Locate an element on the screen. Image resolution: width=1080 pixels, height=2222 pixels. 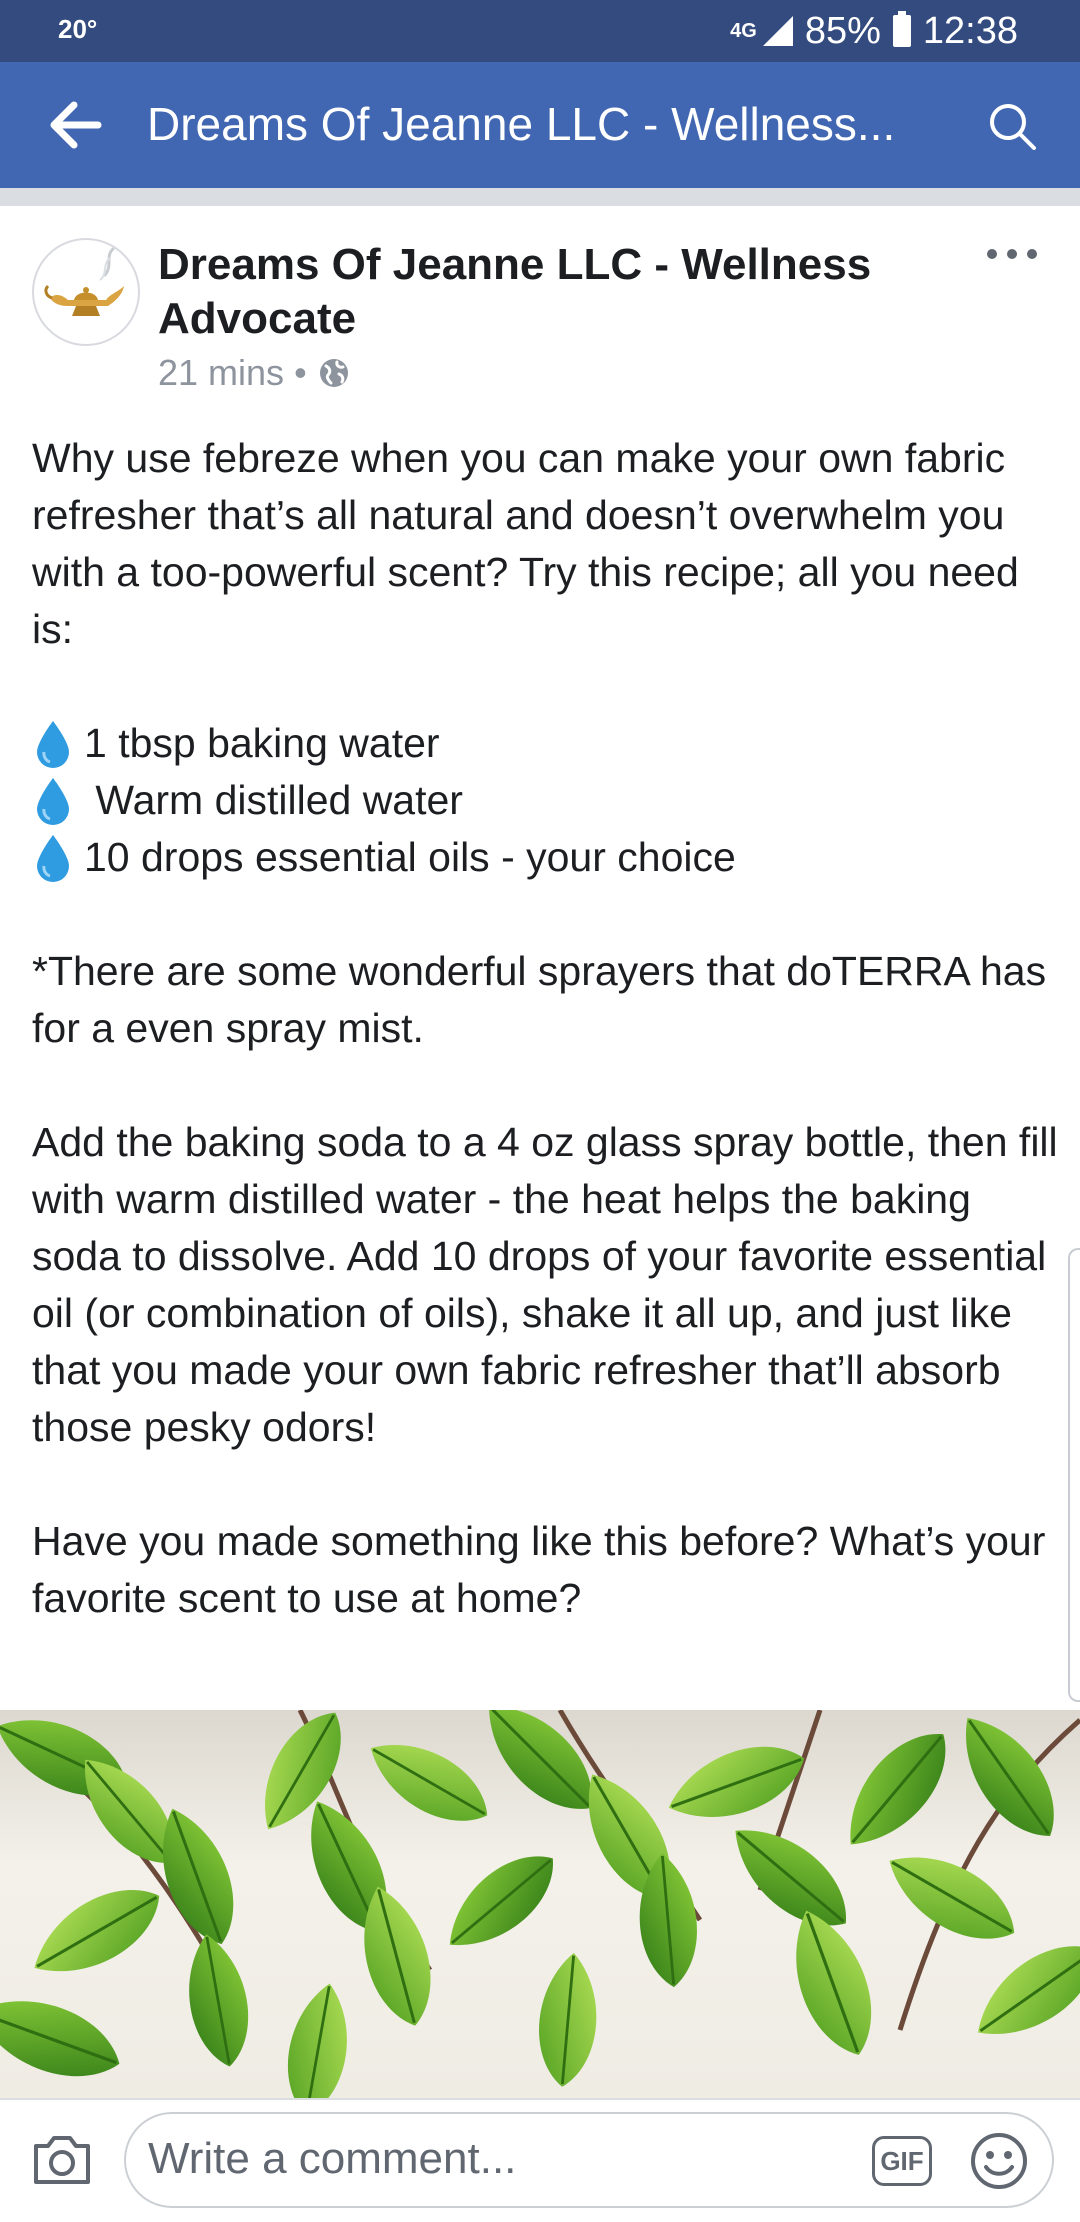
author-name-line2: Advocate is located at coordinates (257, 318).